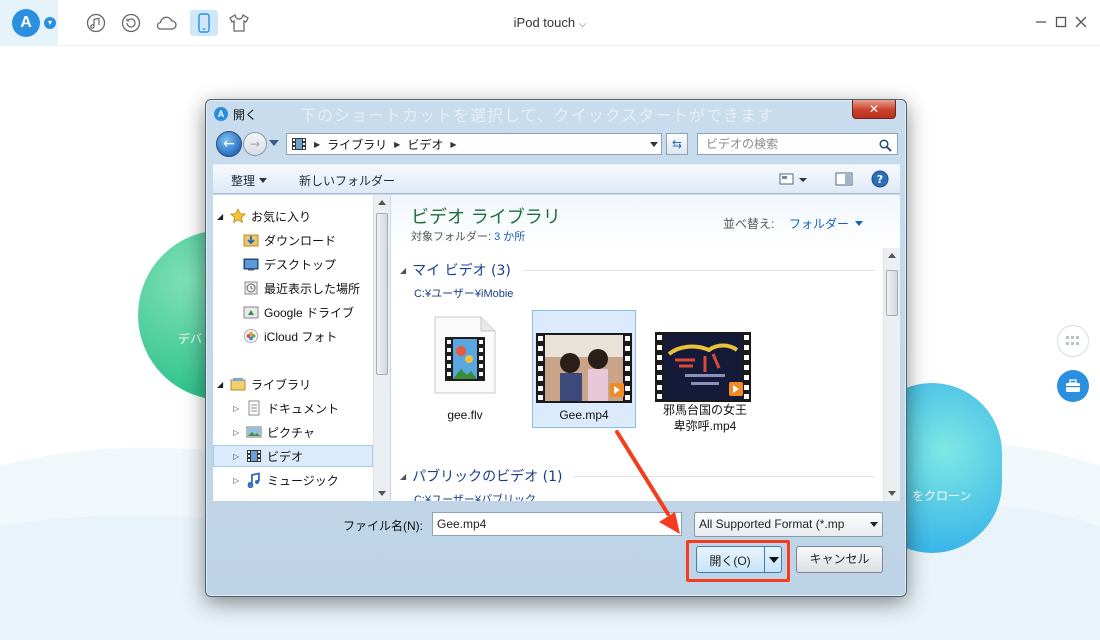 The width and height of the screenshot is (1100, 640). Describe the element at coordinates (647, 482) in the screenshot. I see `annotation-arrow` at that location.